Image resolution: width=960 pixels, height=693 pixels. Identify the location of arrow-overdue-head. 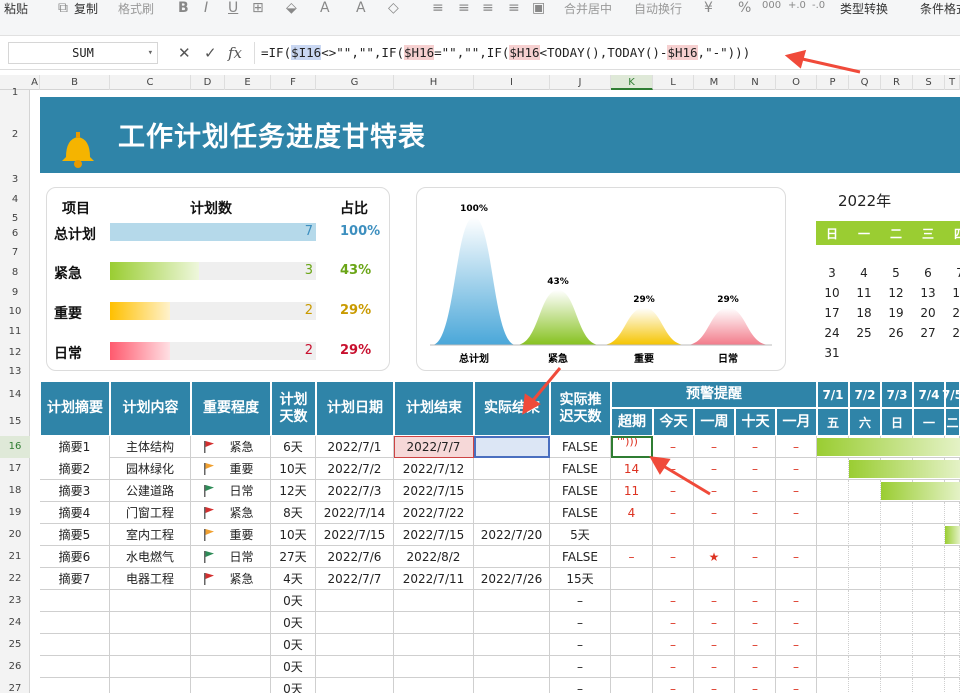
(660, 465).